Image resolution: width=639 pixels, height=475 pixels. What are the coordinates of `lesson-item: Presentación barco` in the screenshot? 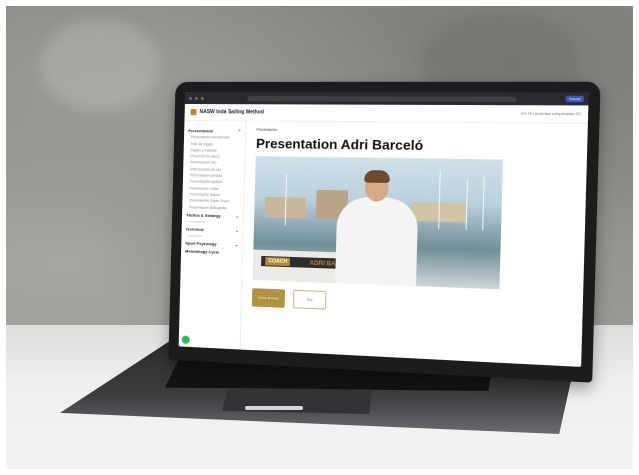 It's located at (215, 156).